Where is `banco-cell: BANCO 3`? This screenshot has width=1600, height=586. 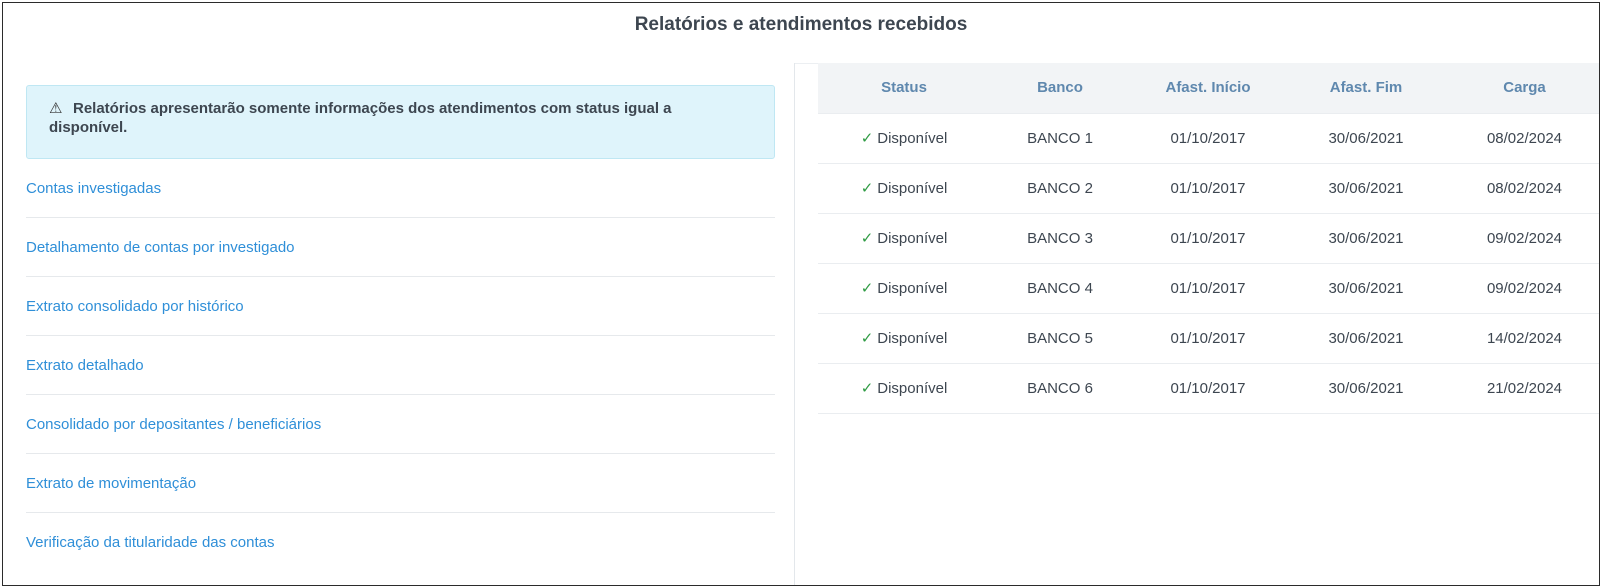 banco-cell: BANCO 3 is located at coordinates (1060, 238).